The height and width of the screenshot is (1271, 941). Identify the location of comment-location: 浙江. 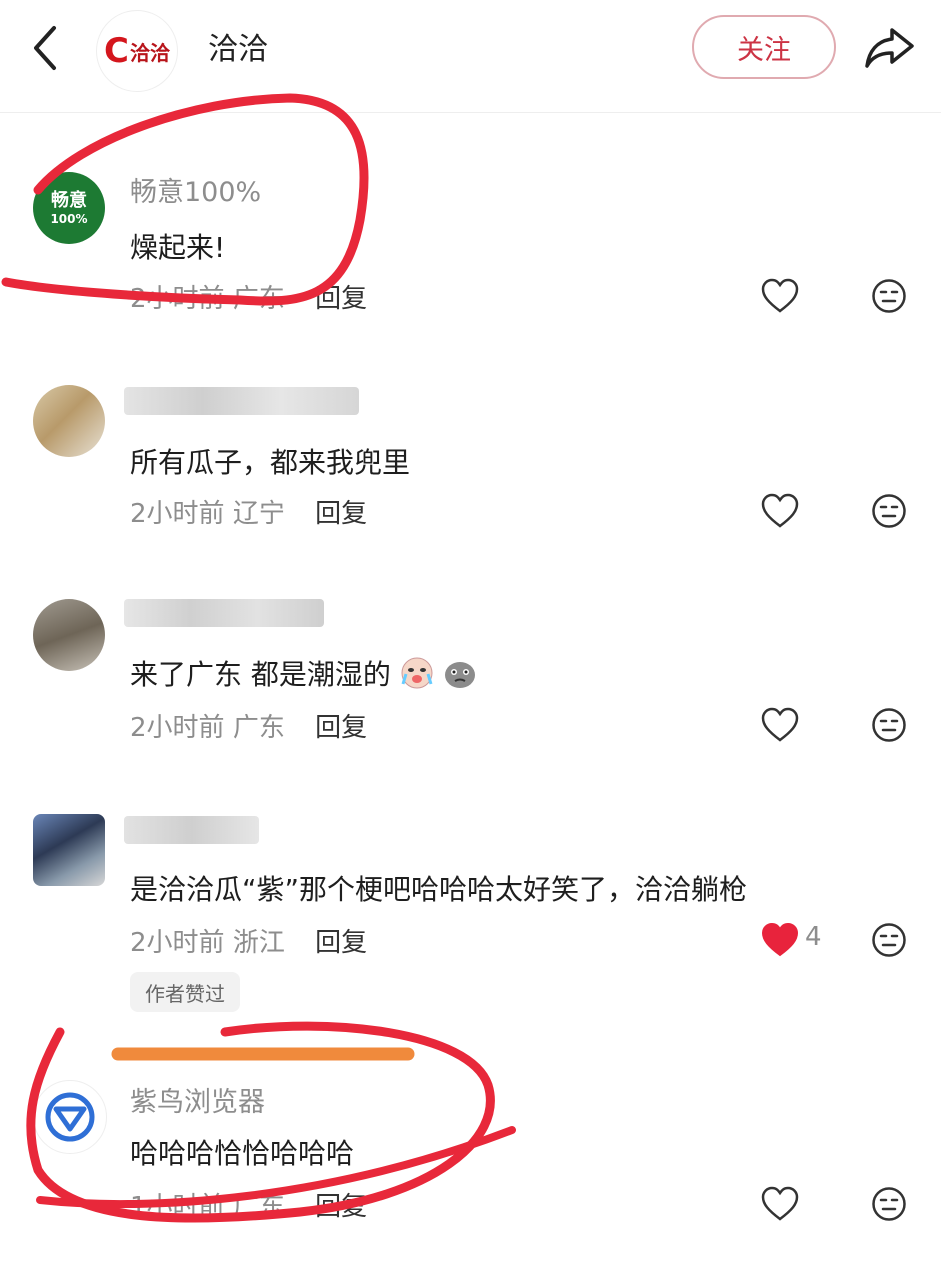
(258, 943).